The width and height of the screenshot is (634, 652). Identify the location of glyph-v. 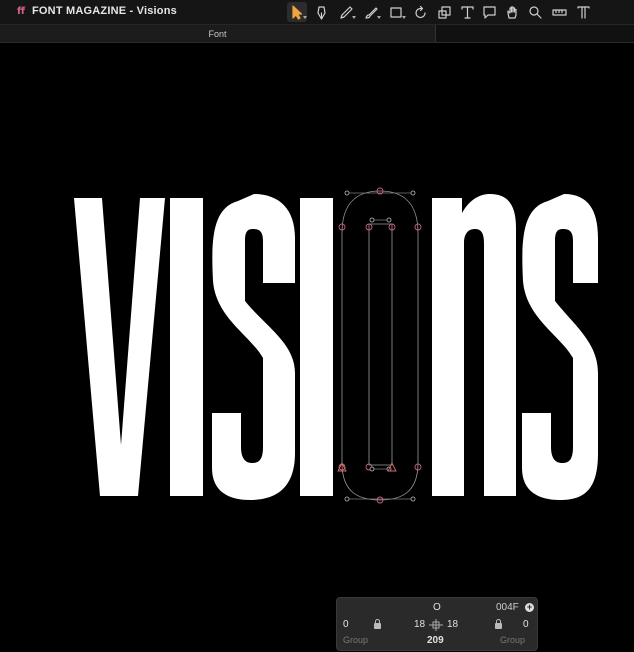
(119, 347).